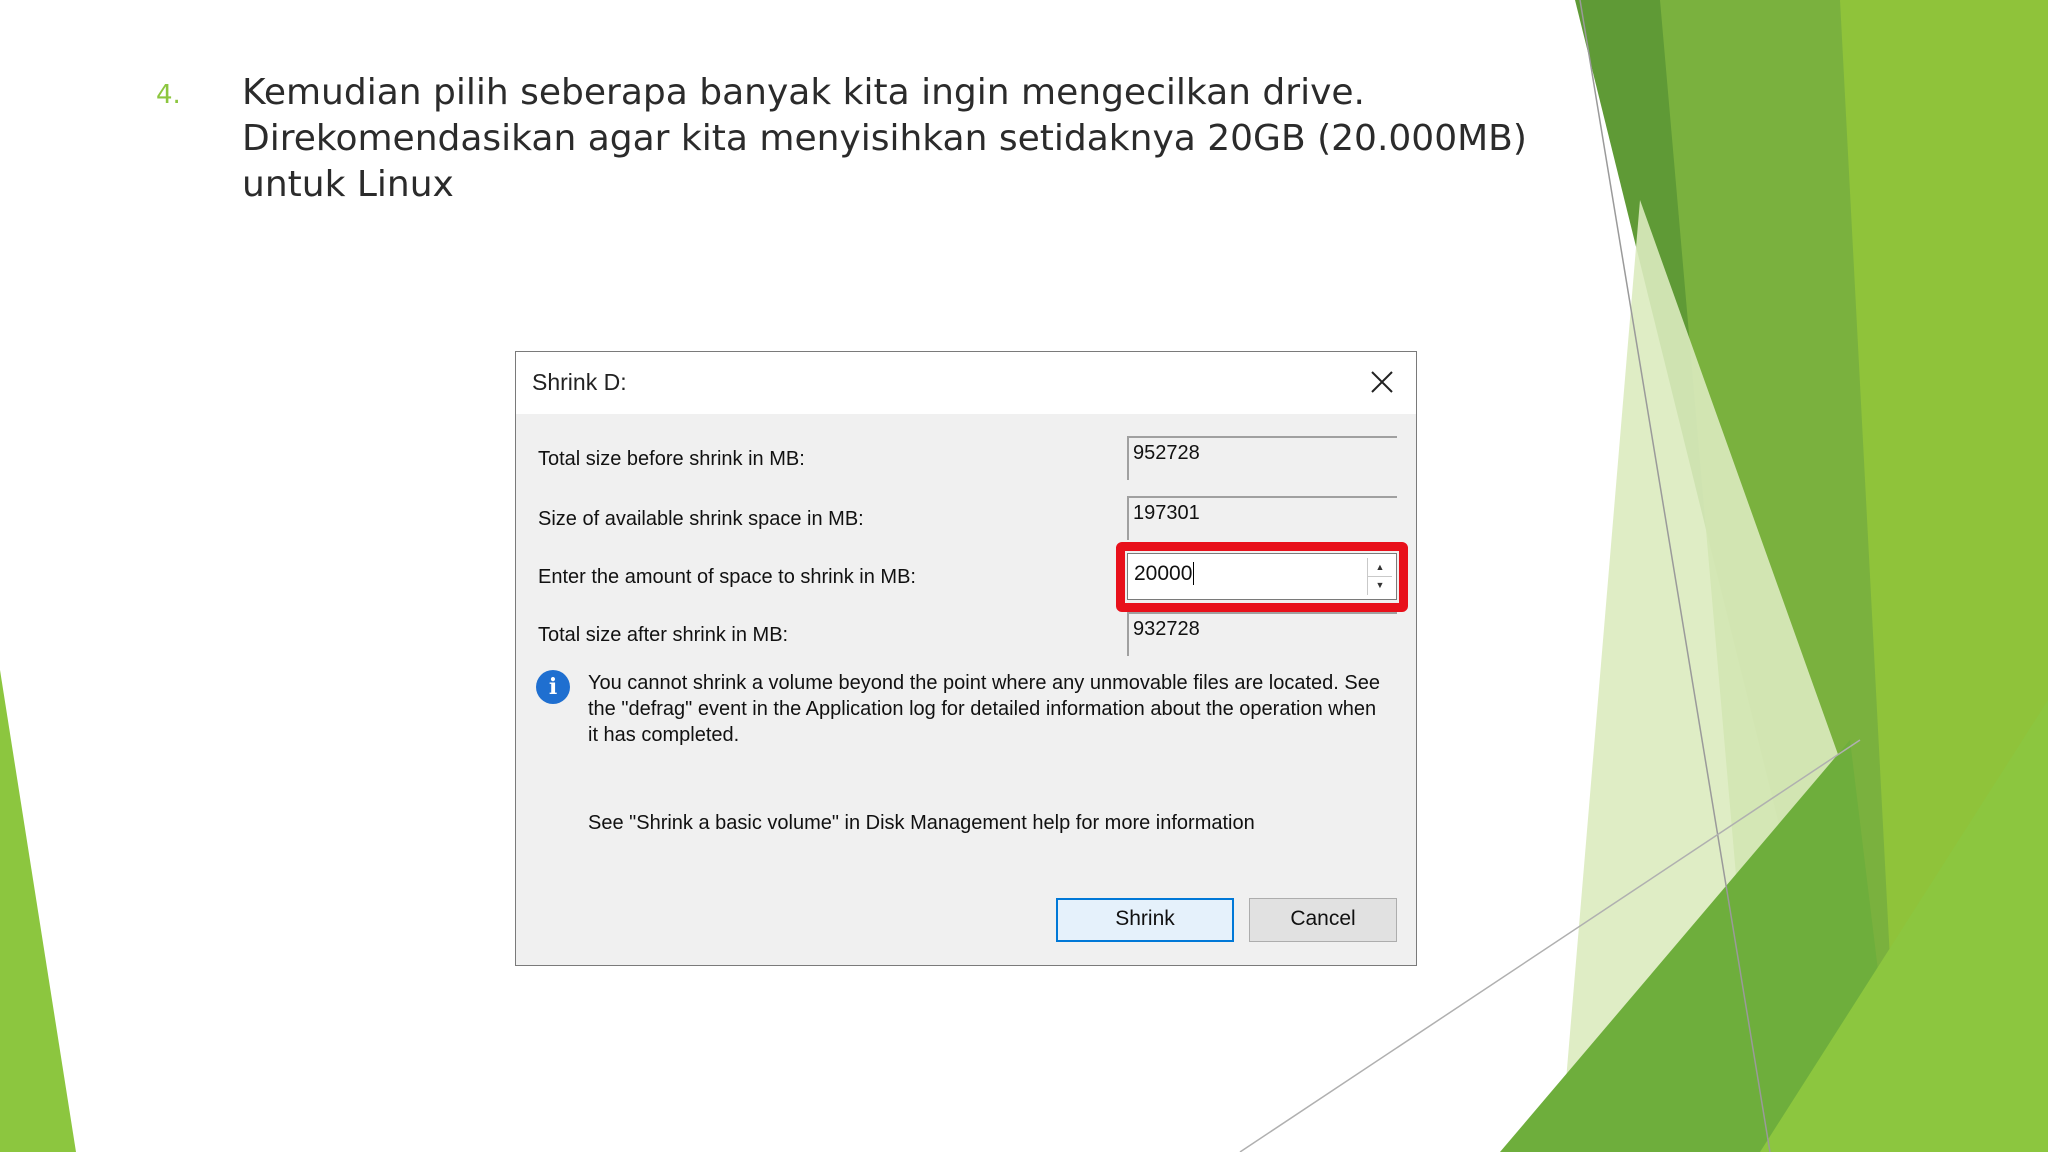 This screenshot has height=1152, width=2048. What do you see at coordinates (1262, 458) in the screenshot?
I see `total-size-field: 952728` at bounding box center [1262, 458].